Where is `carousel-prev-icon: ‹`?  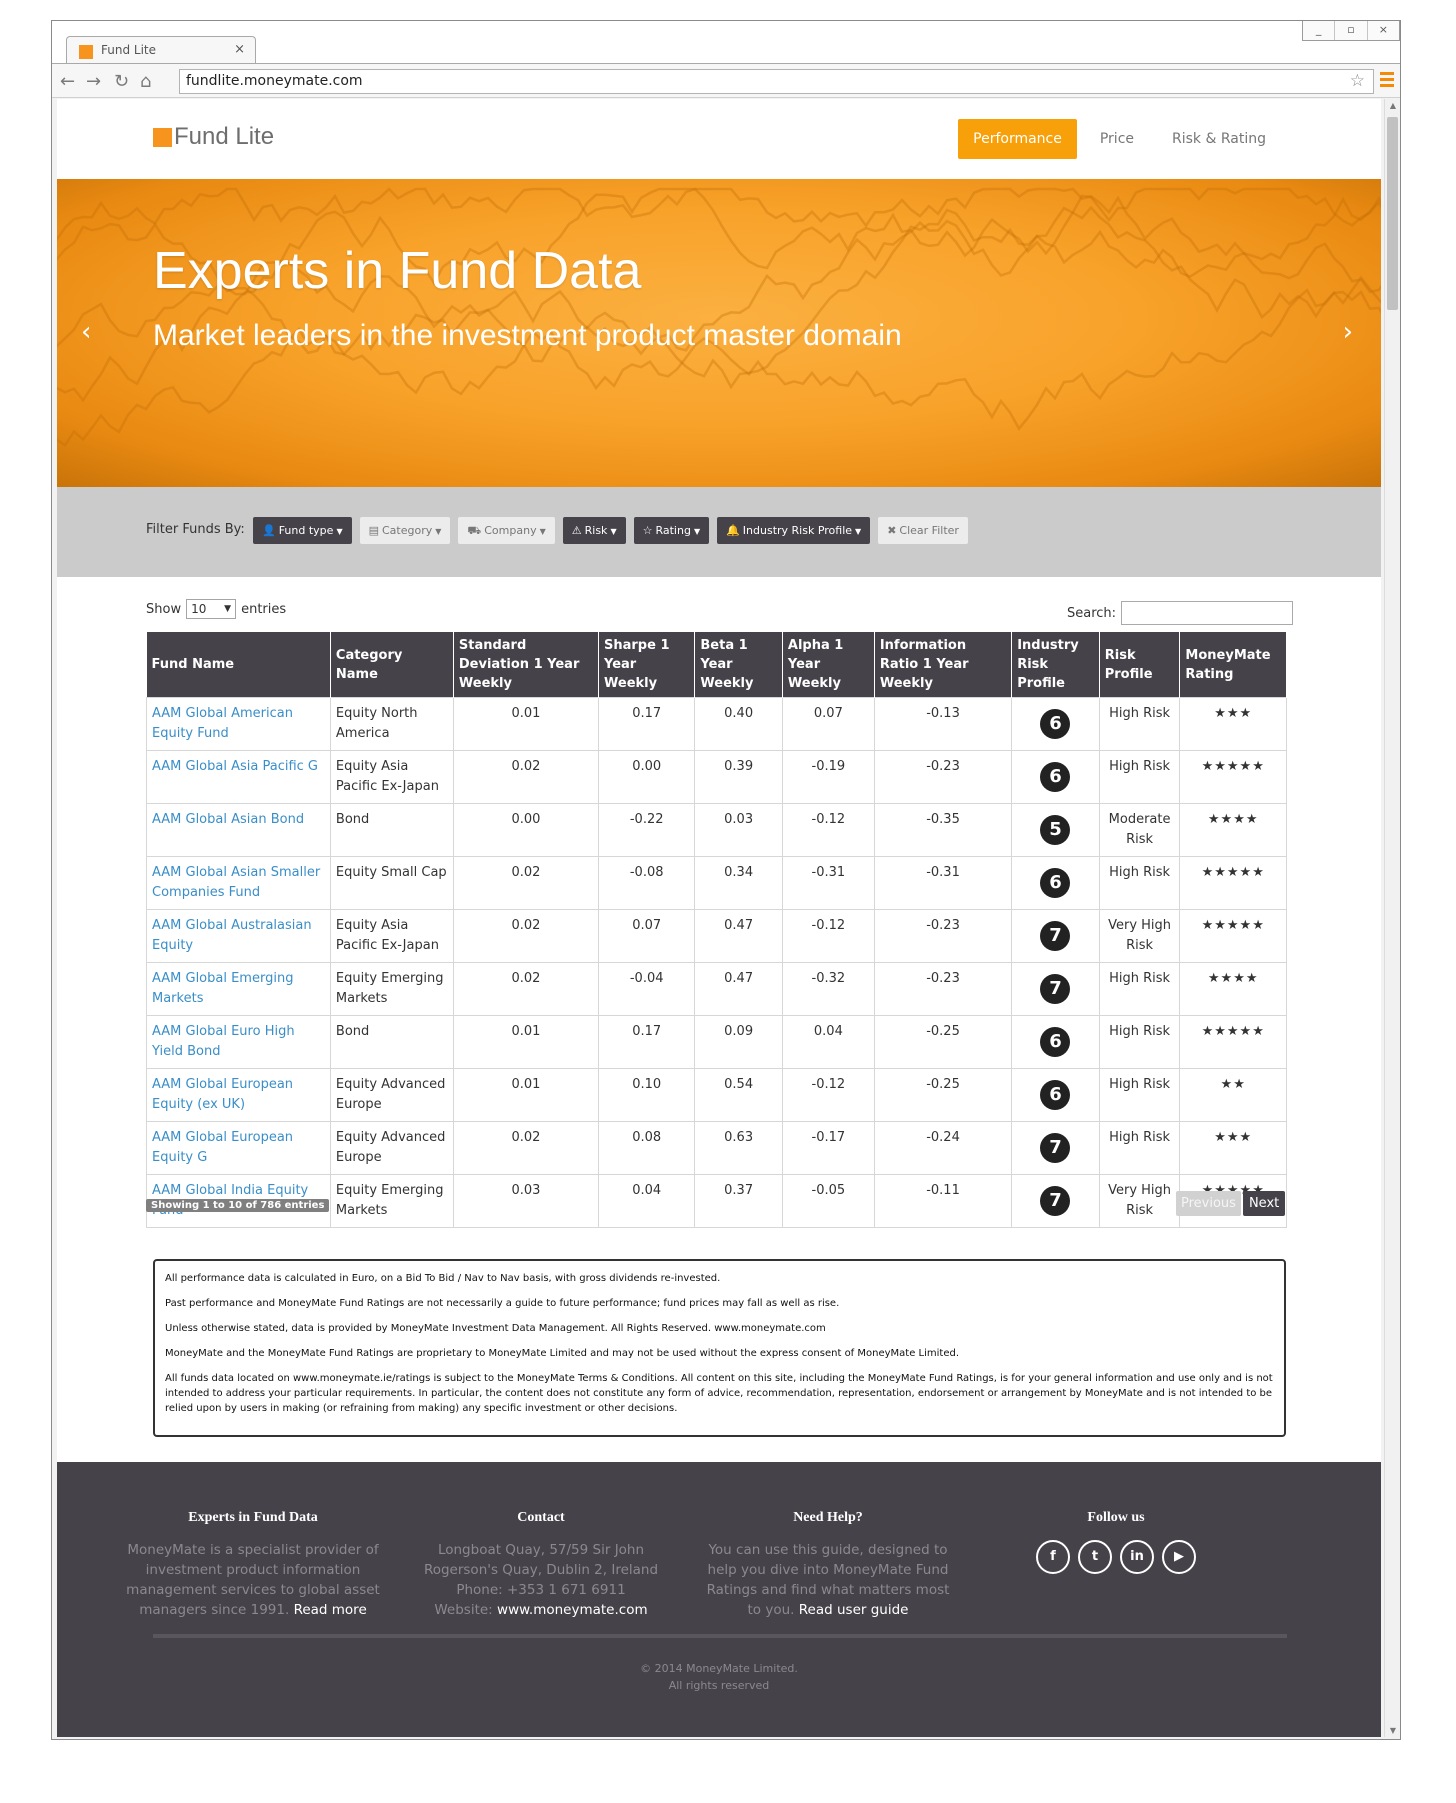 carousel-prev-icon: ‹ is located at coordinates (86, 332).